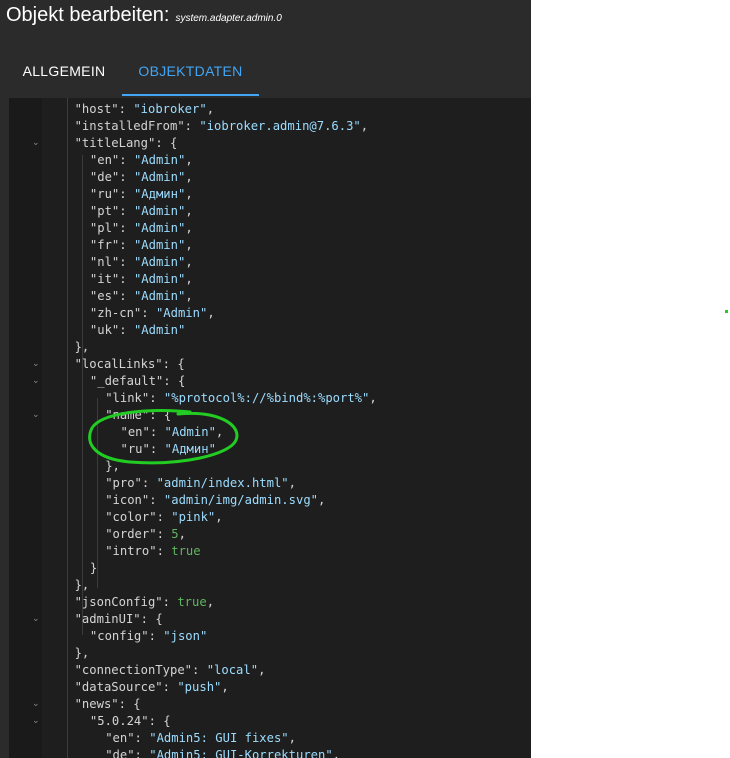 This screenshot has height=758, width=730. I want to click on code-line: "config": "json", so click(148, 636).